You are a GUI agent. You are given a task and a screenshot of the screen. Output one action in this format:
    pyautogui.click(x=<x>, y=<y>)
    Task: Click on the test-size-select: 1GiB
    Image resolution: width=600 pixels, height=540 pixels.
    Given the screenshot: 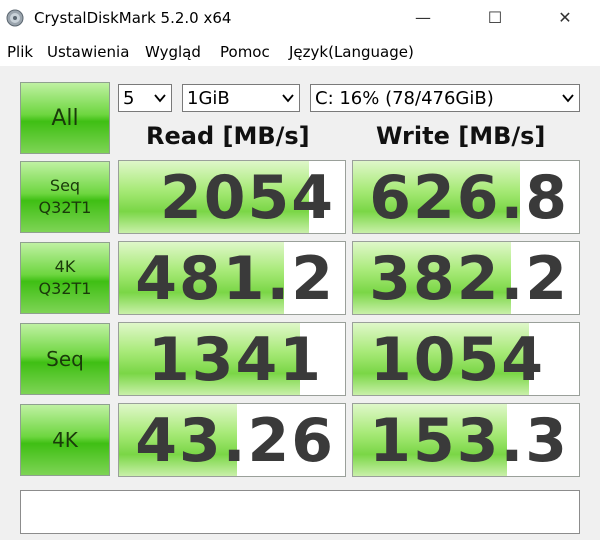 What is the action you would take?
    pyautogui.click(x=241, y=98)
    